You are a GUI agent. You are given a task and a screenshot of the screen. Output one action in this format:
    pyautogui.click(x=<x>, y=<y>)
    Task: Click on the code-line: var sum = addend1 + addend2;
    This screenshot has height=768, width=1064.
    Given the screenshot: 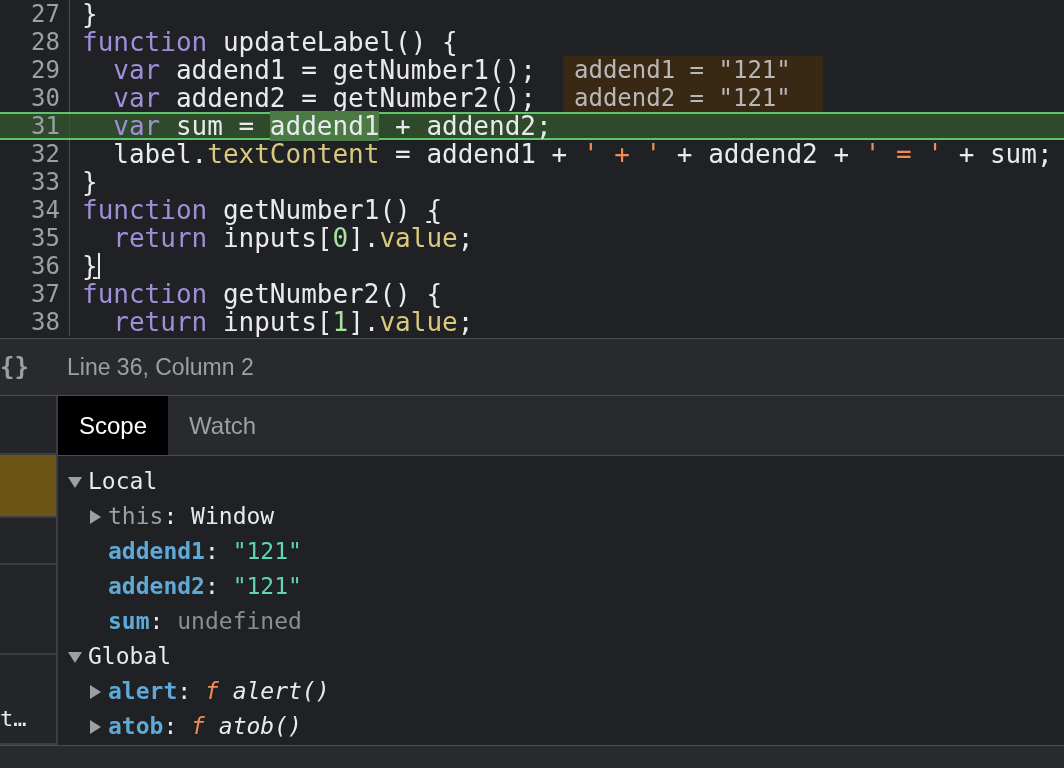 What is the action you would take?
    pyautogui.click(x=332, y=126)
    